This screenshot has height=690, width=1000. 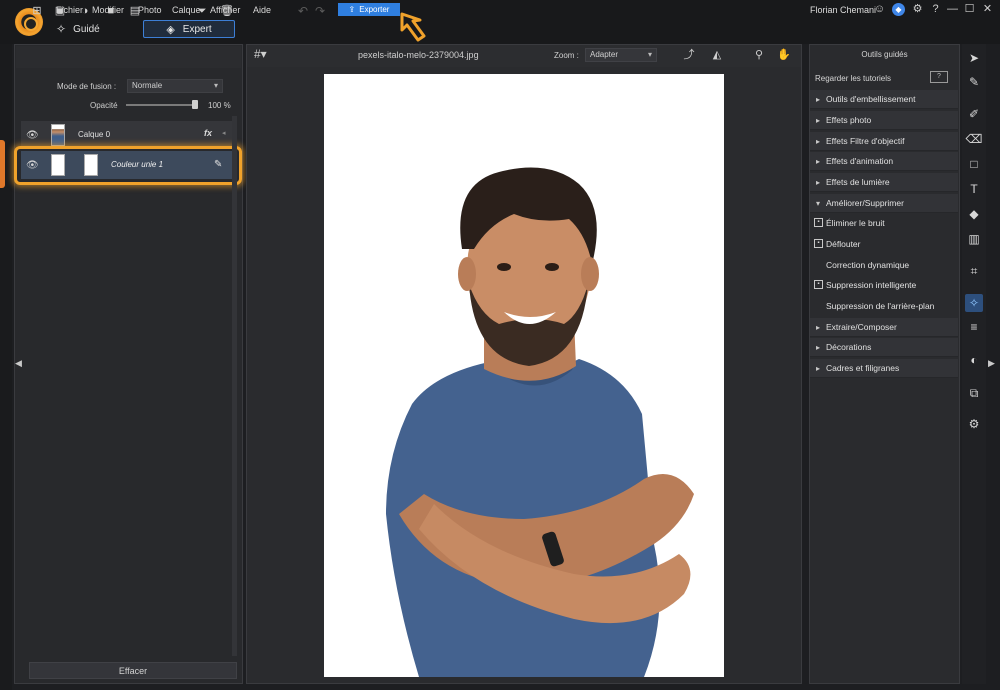 I want to click on blend-mode-select: Normale, so click(x=175, y=86).